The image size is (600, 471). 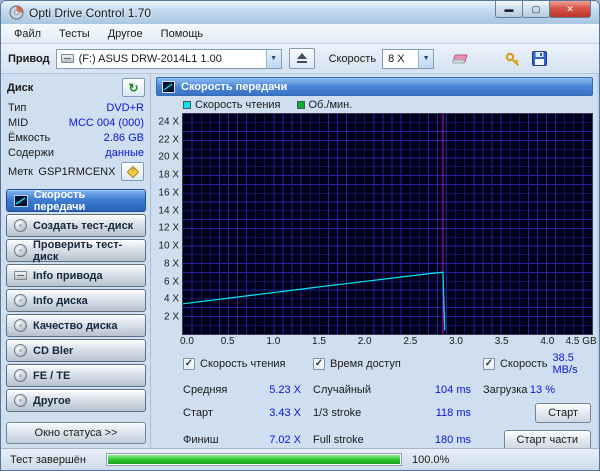 I want to click on sidebar-item-disc-info: Info диска, so click(x=76, y=300).